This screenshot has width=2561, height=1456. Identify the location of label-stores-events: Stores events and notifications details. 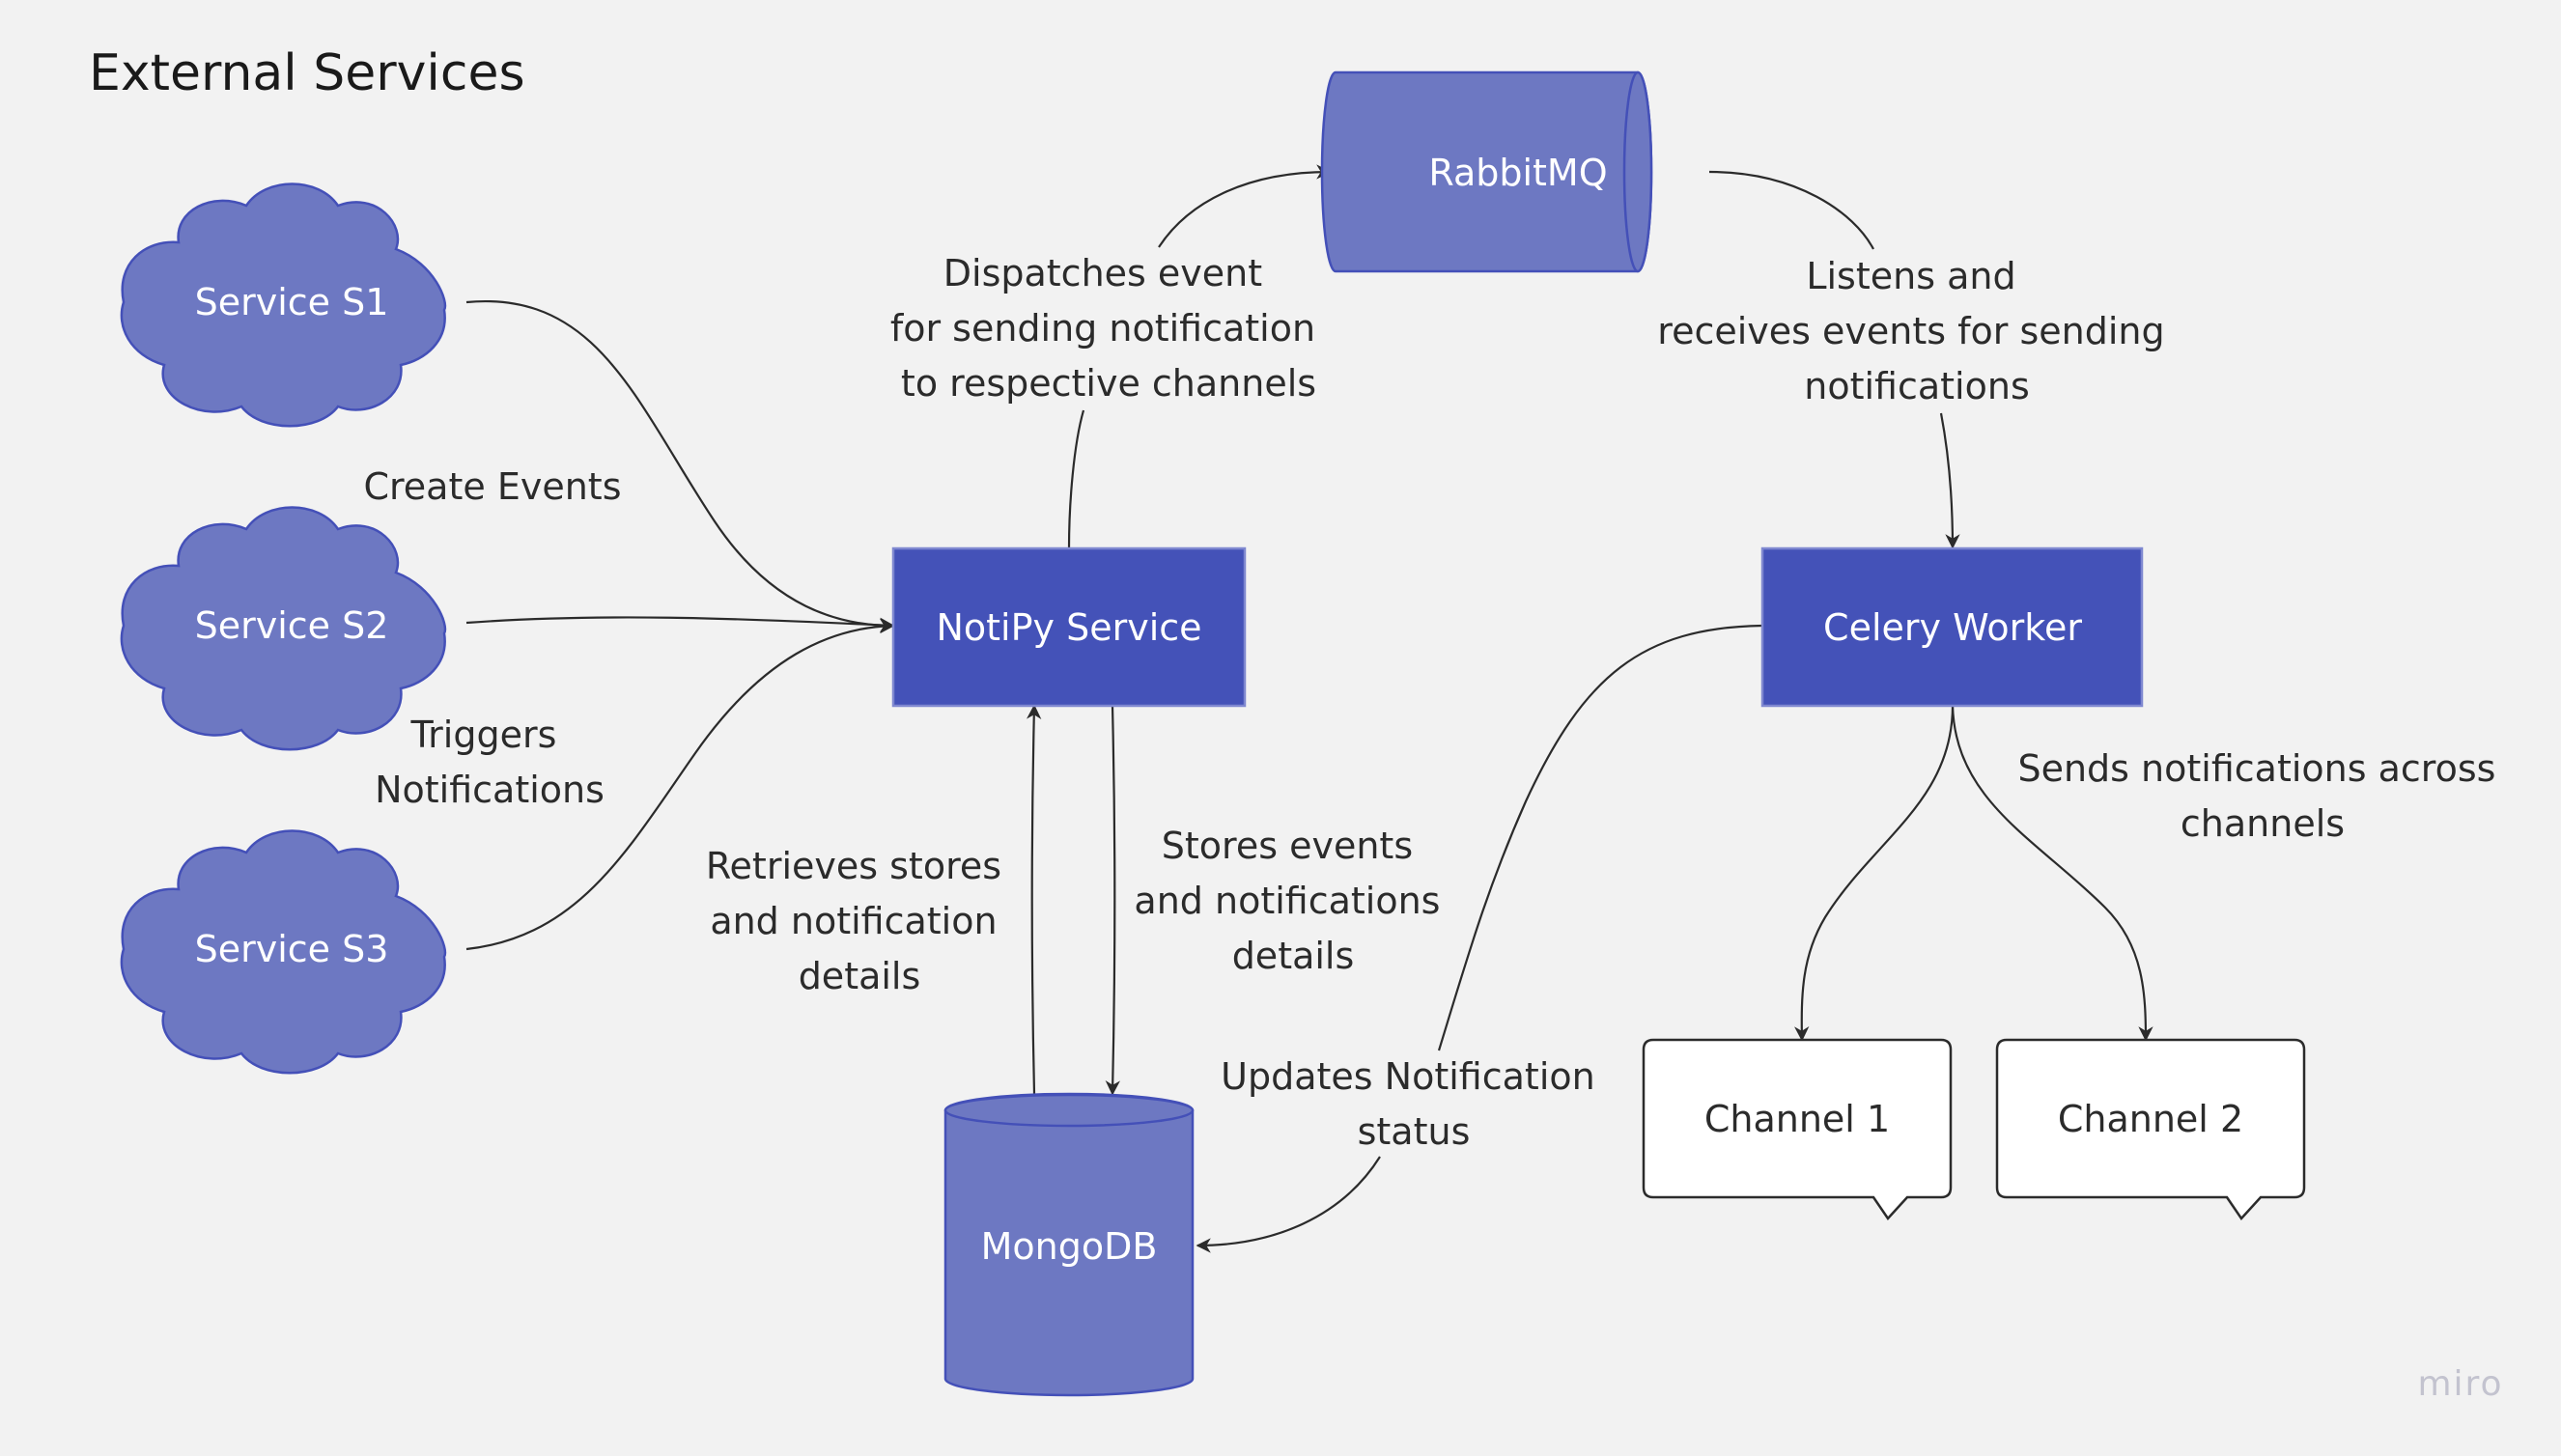
(1292, 901).